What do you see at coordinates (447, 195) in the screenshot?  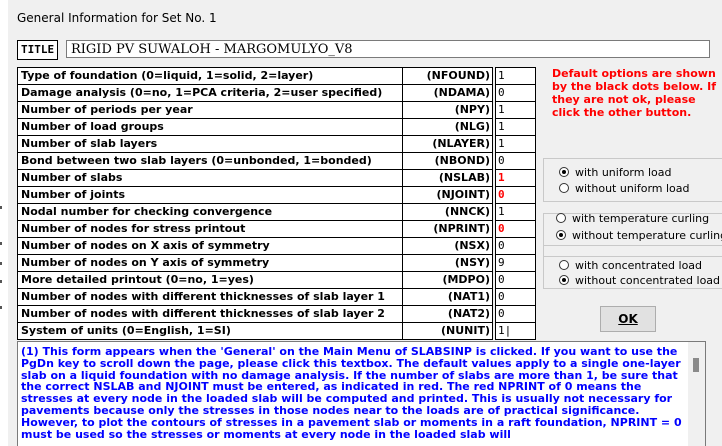 I see `param-code: (NJOINT)` at bounding box center [447, 195].